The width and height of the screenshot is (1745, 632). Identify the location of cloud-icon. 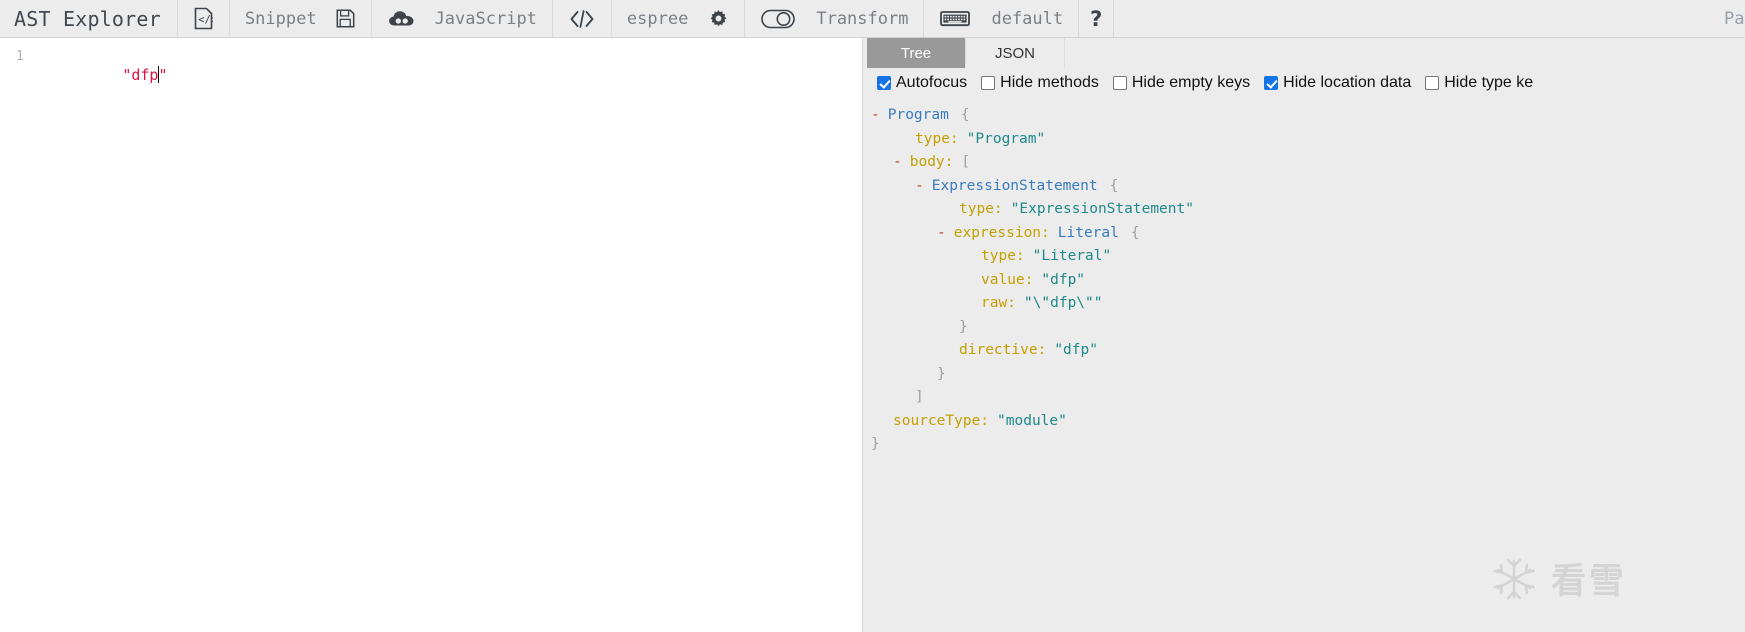
(402, 18).